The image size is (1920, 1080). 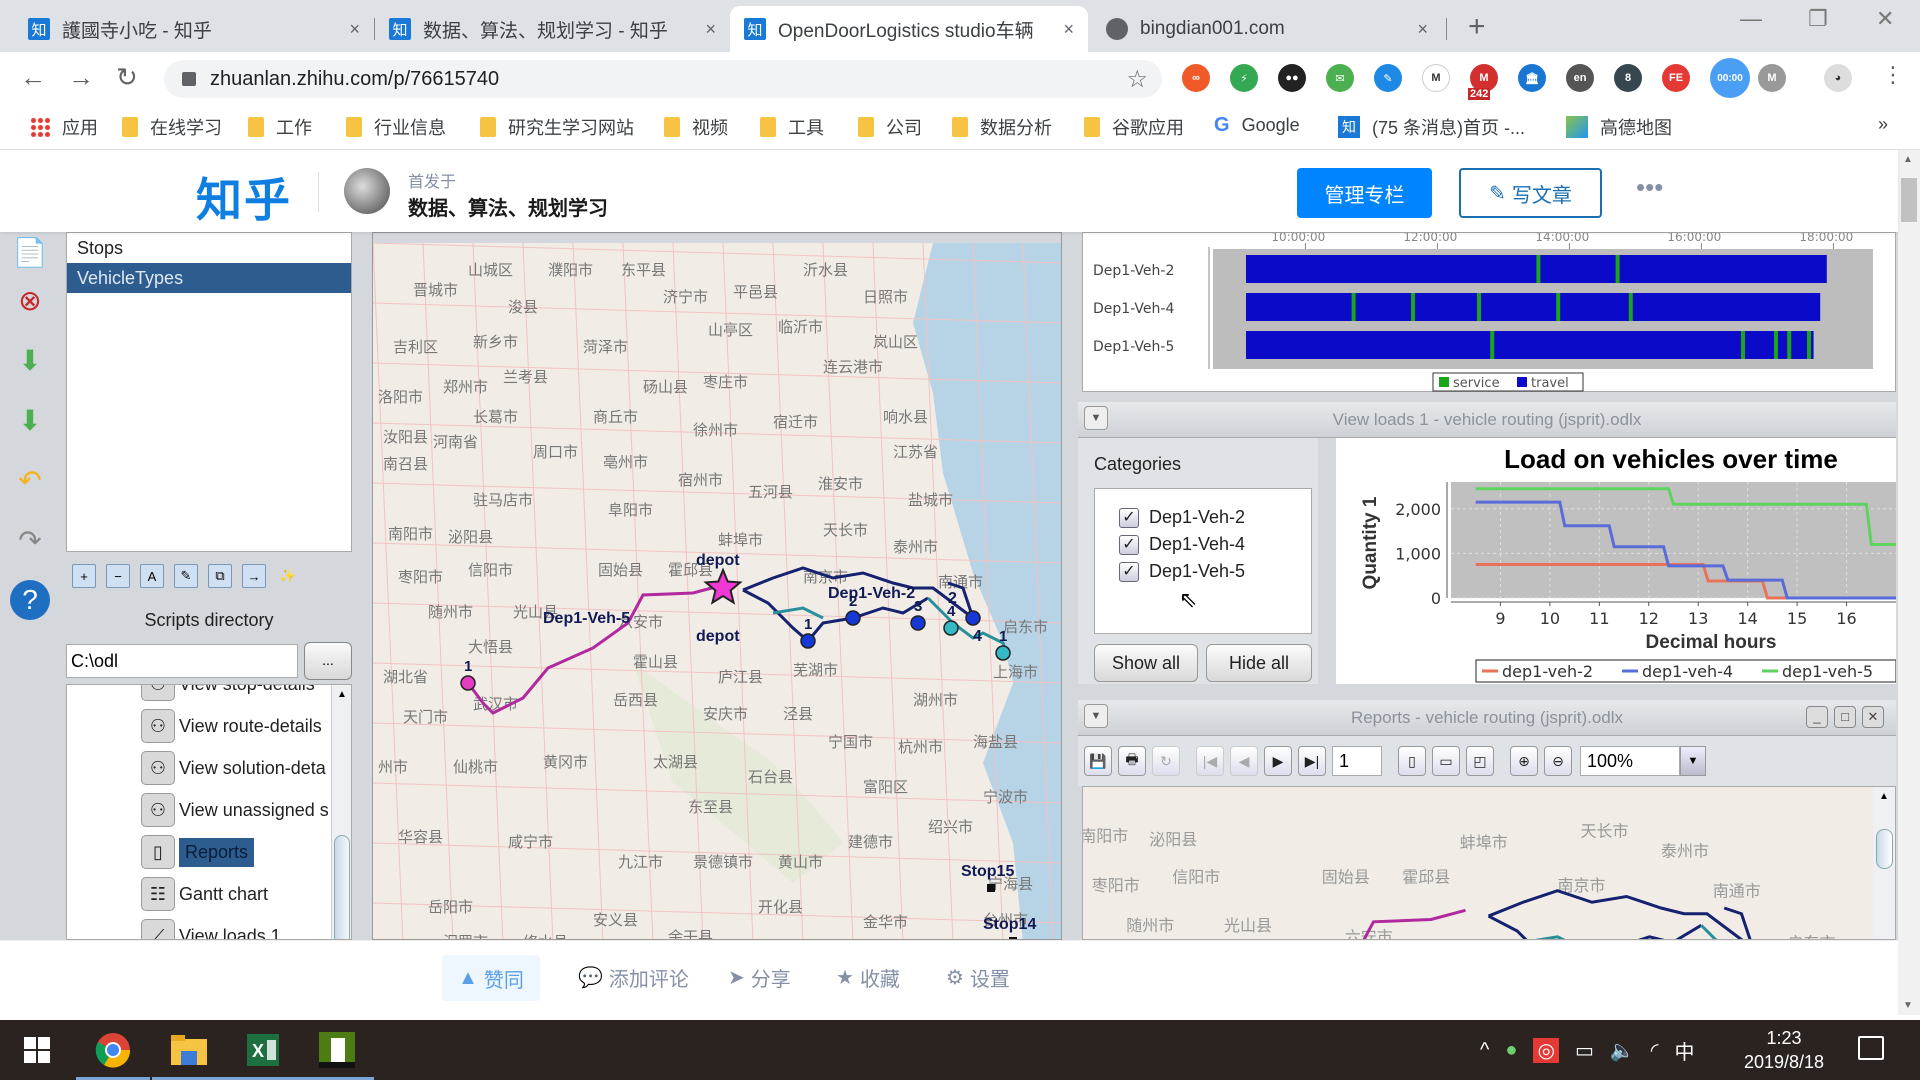 What do you see at coordinates (557, 127) in the screenshot?
I see `bookmark-4: 研究生学习网站` at bounding box center [557, 127].